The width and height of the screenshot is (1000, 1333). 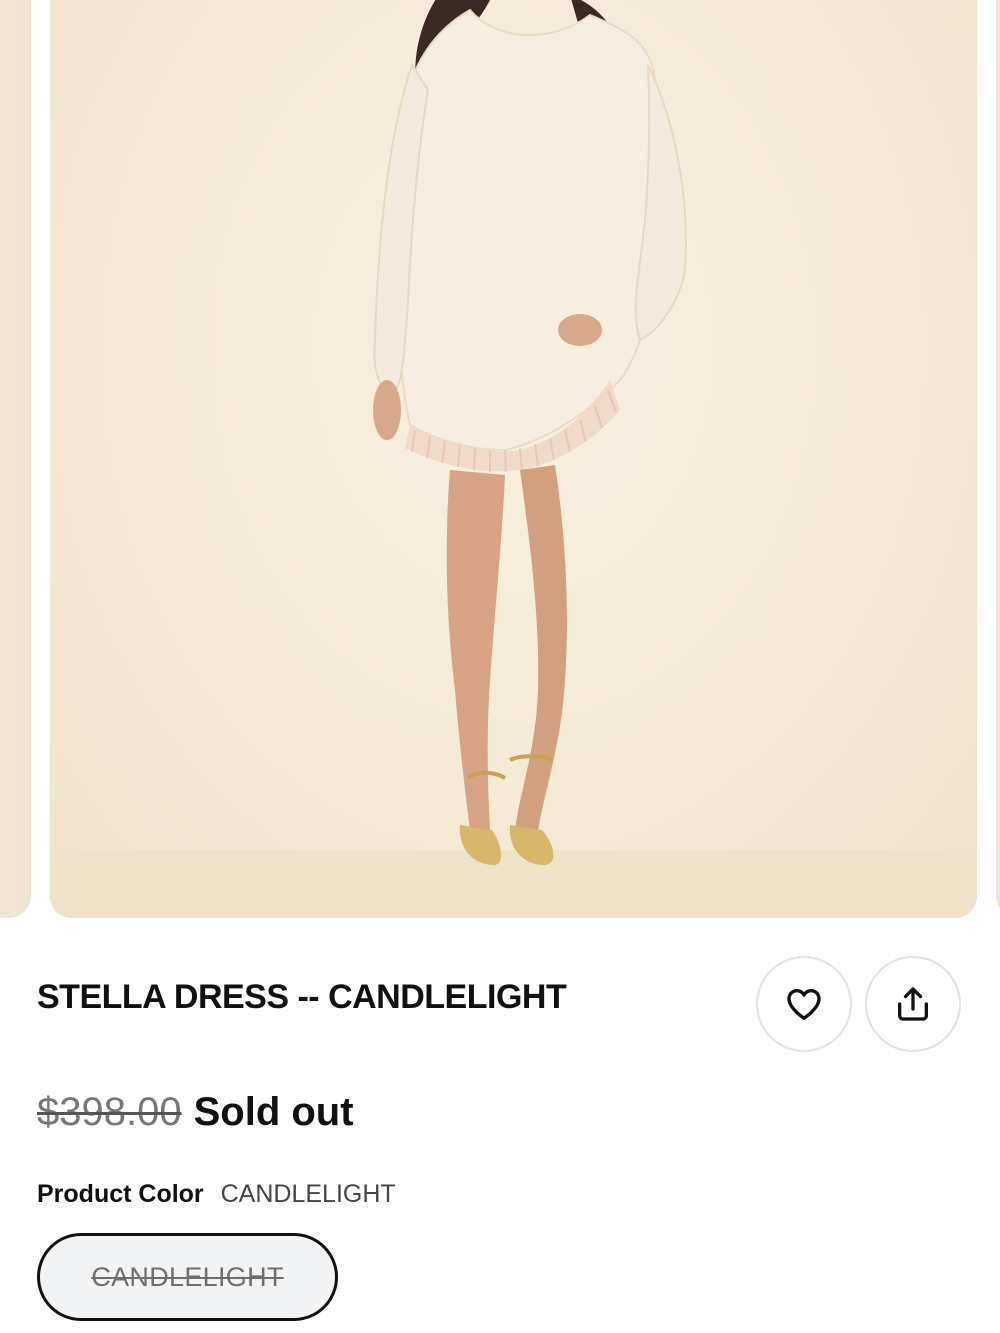 I want to click on product-color-row: Product Color CANDLELIGHT, so click(x=216, y=1194).